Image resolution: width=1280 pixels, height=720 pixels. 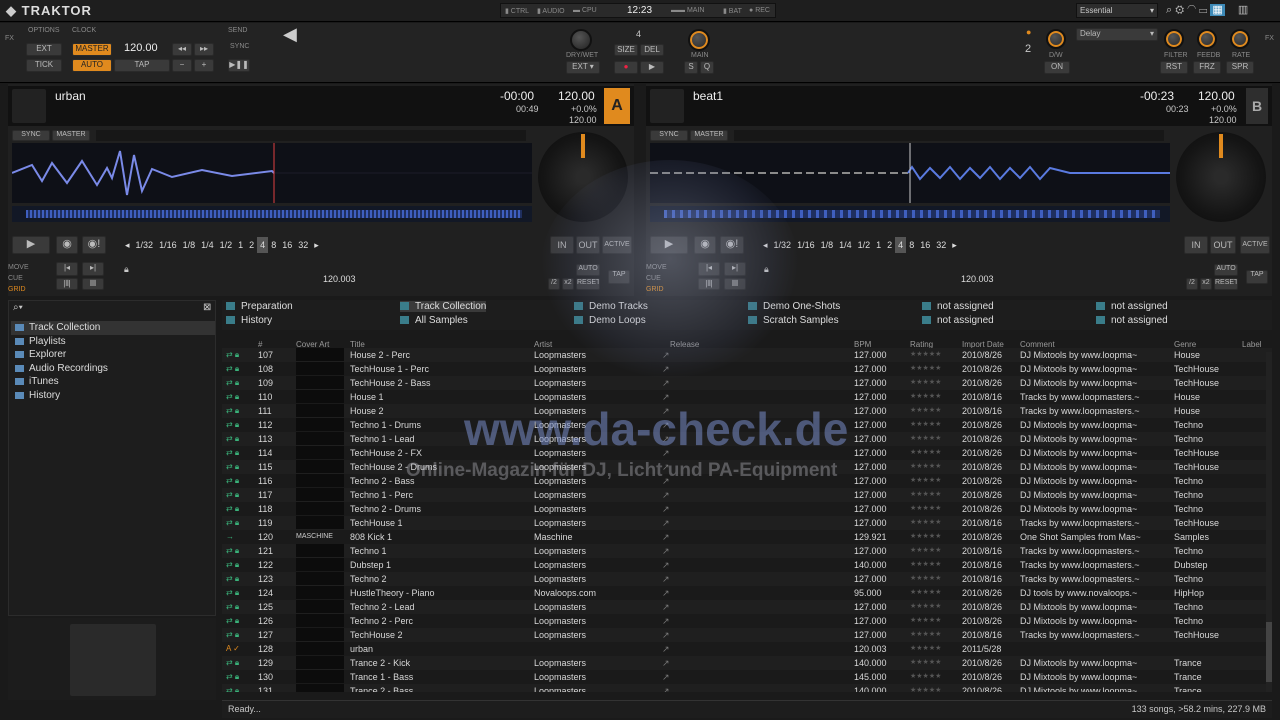 I want to click on deck-a-auto-button: AUTO, so click(x=588, y=270).